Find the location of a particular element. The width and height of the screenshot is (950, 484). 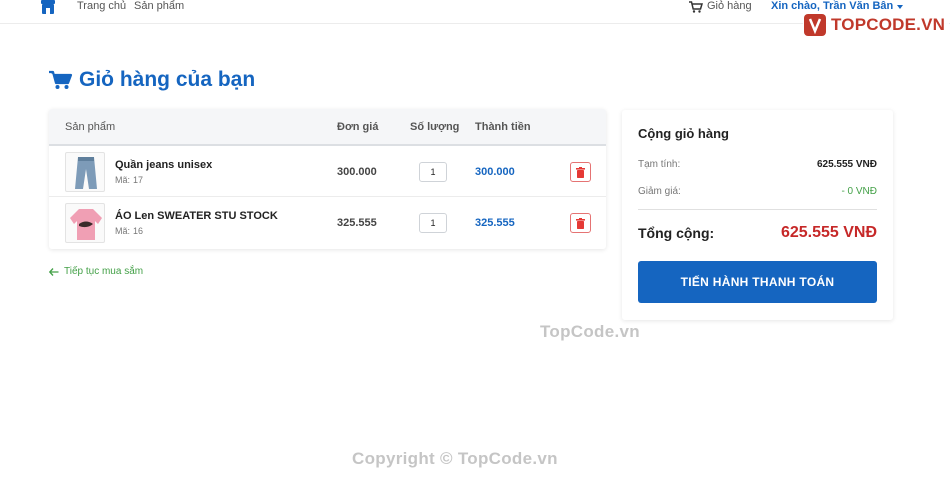

checkout-button: TIẾN HÀNH THANH TOÁN is located at coordinates (757, 282).